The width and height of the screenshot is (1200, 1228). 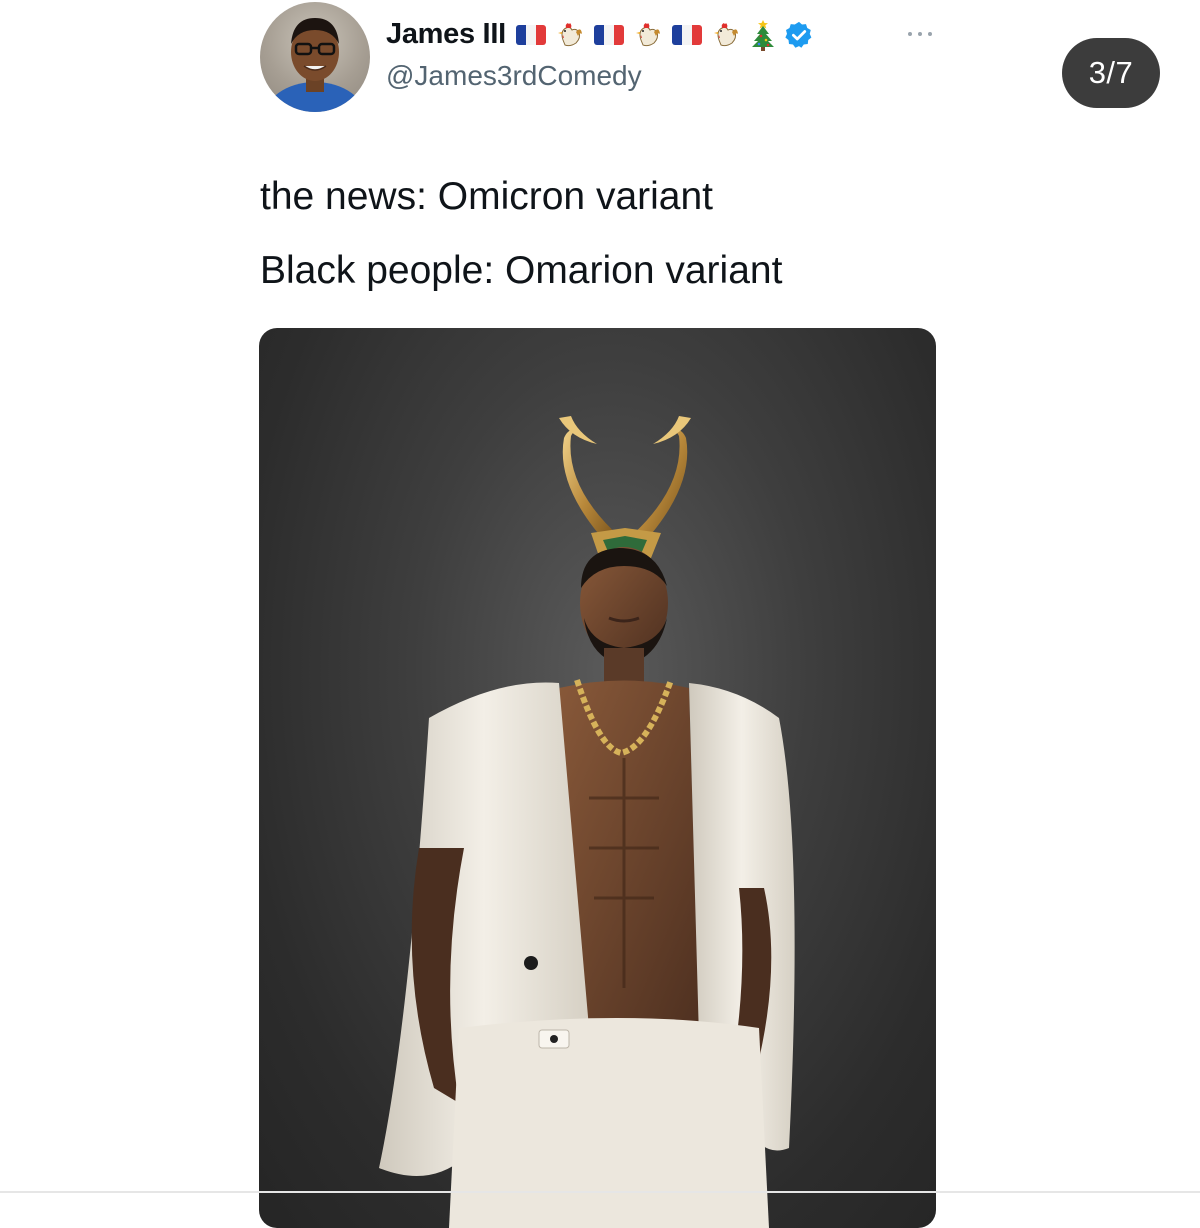 What do you see at coordinates (514, 76) in the screenshot?
I see `author-handle: @James3rdComedy` at bounding box center [514, 76].